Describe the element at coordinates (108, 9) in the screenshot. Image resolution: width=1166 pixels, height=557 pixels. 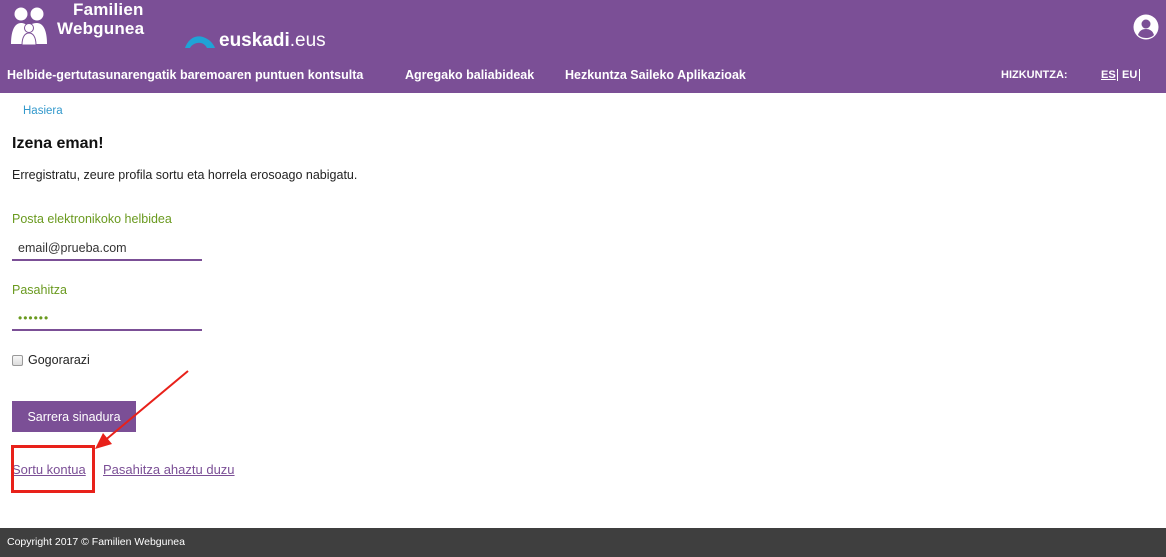
I see `brand-line1: Familien` at that location.